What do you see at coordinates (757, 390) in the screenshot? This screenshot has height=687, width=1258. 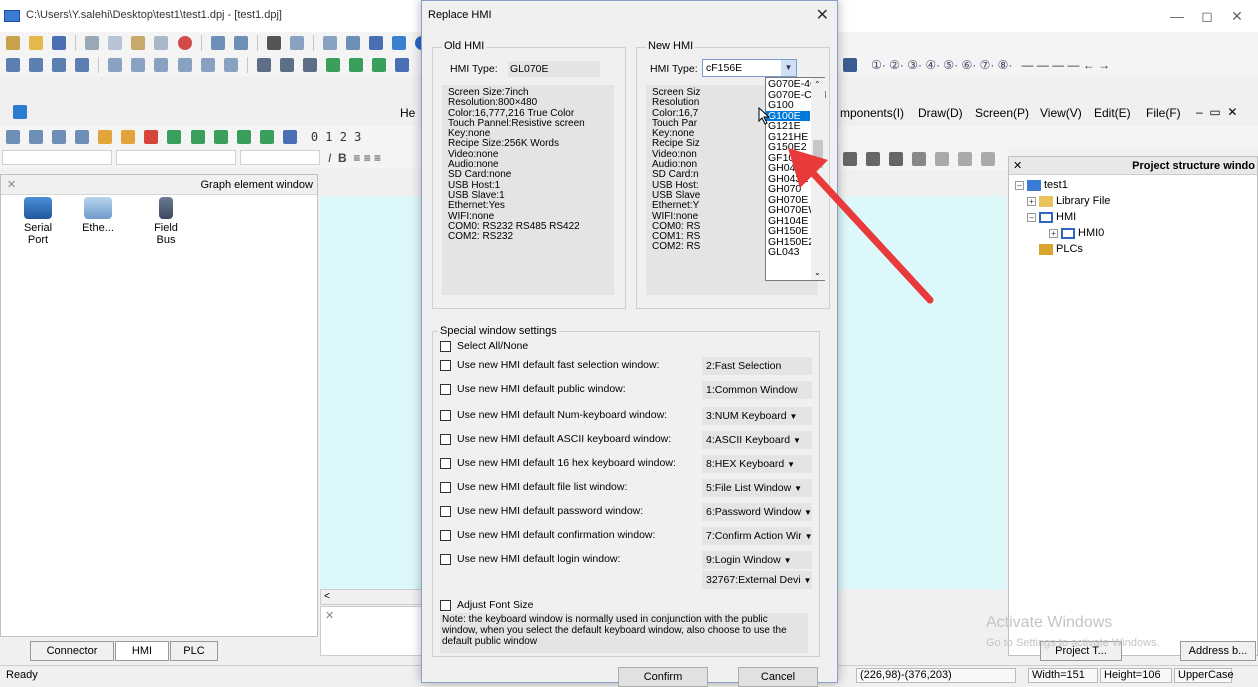 I see `option-window-select: 1:Common Window` at bounding box center [757, 390].